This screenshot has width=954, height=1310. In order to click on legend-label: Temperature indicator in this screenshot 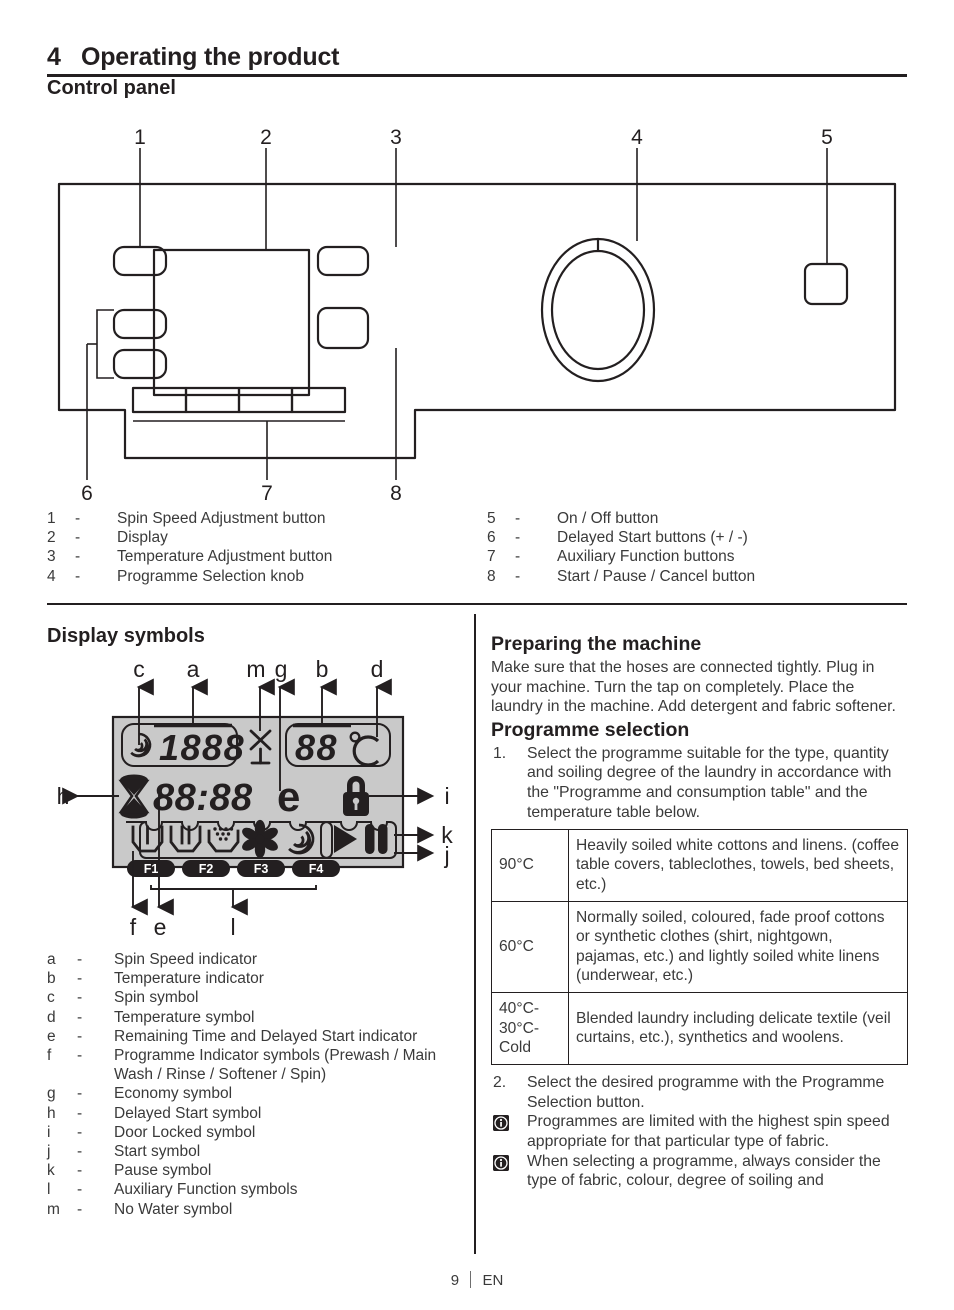, I will do `click(189, 979)`.